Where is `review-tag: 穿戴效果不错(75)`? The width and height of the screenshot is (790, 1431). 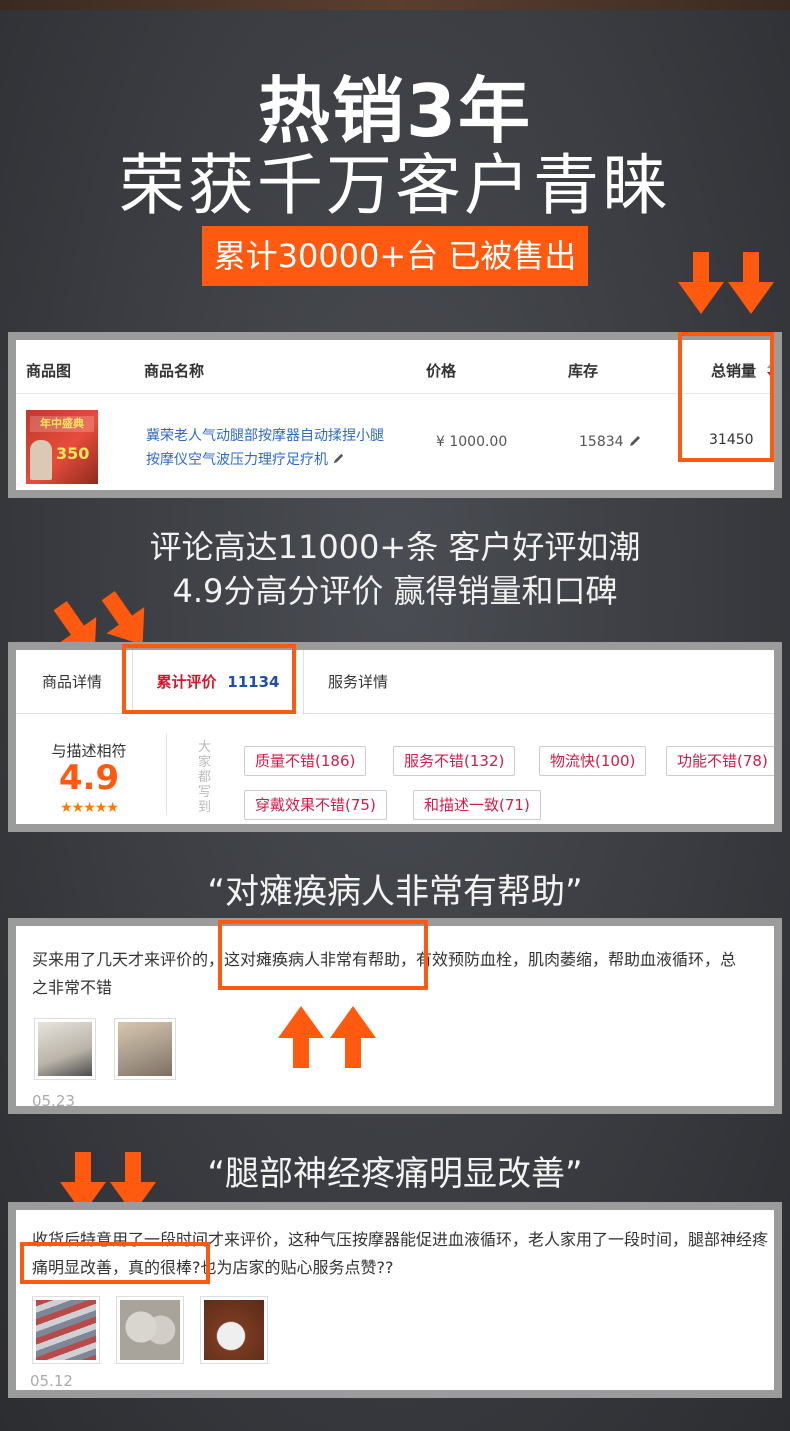
review-tag: 穿戴效果不错(75) is located at coordinates (315, 805).